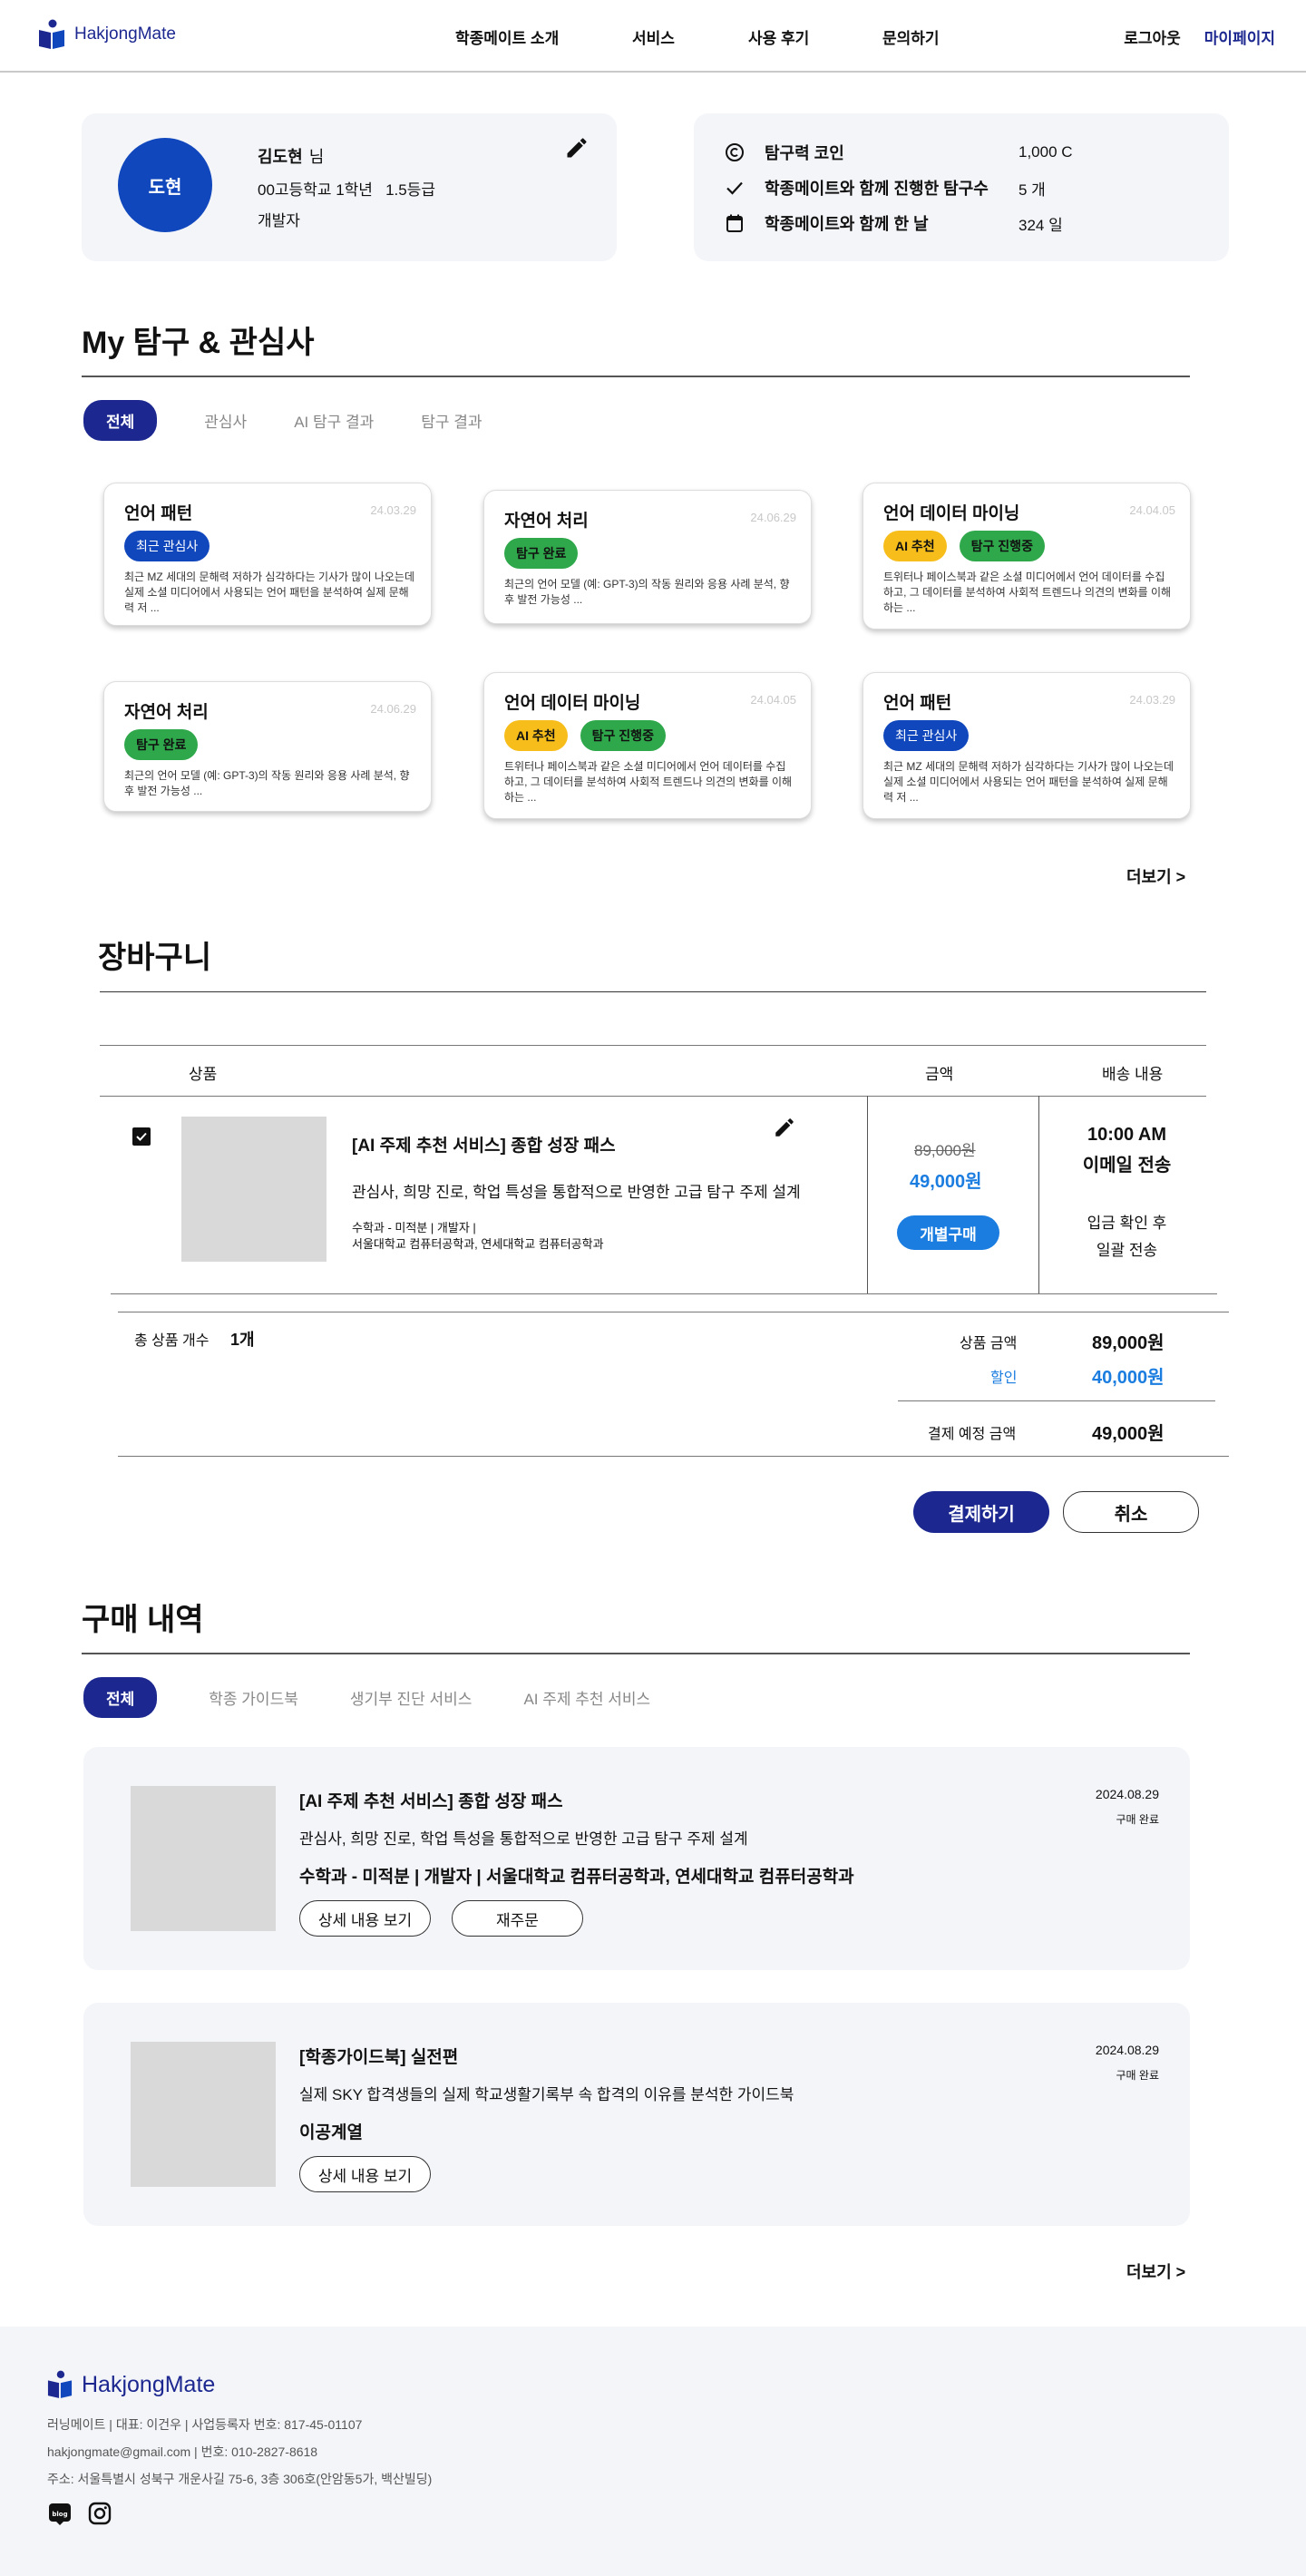 This screenshot has width=1306, height=2576. Describe the element at coordinates (1127, 1794) in the screenshot. I see `purchase-date: 2024.08.29` at that location.